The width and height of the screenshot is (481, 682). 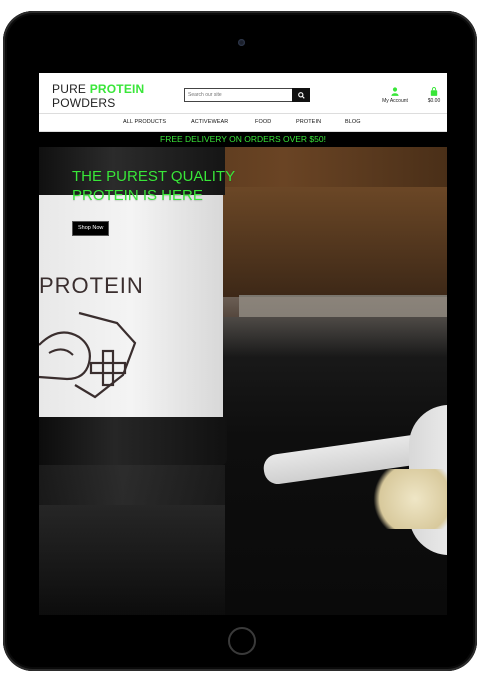 I want to click on front-camera, so click(x=241, y=42).